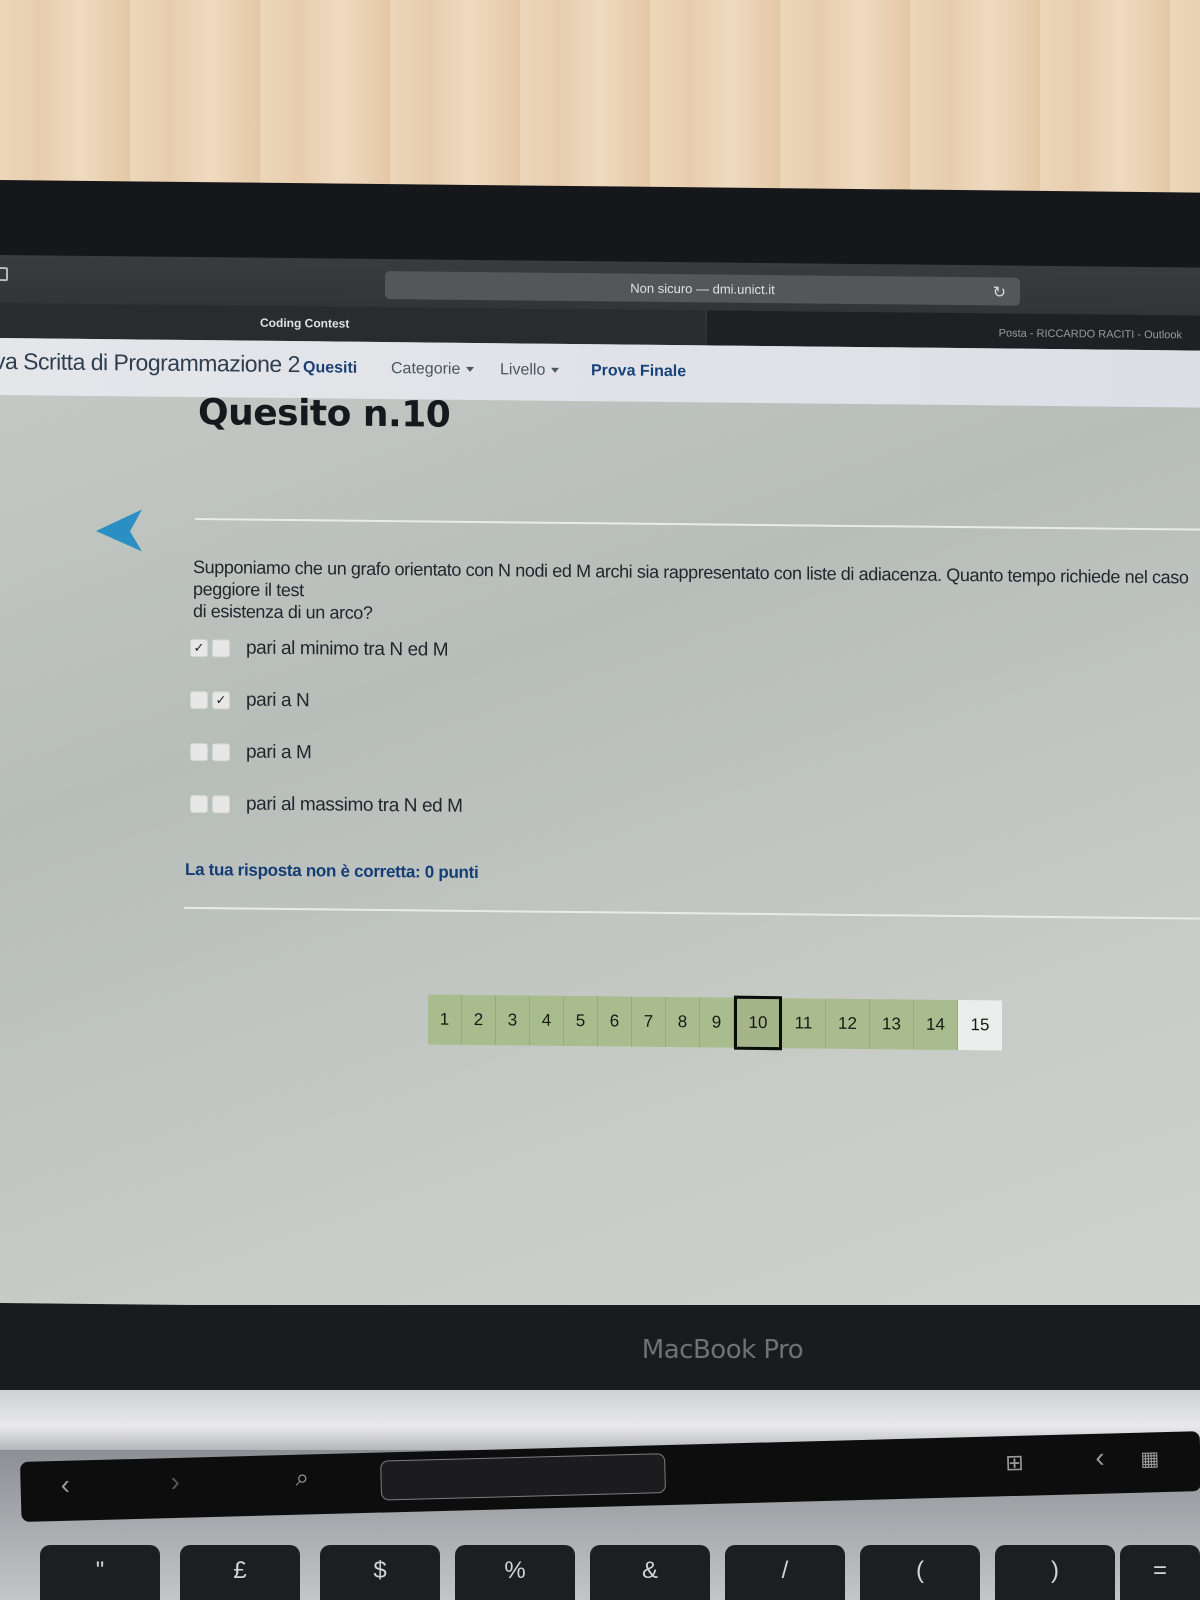 The height and width of the screenshot is (1600, 1200). Describe the element at coordinates (581, 1021) in the screenshot. I see `page-button: 5` at that location.